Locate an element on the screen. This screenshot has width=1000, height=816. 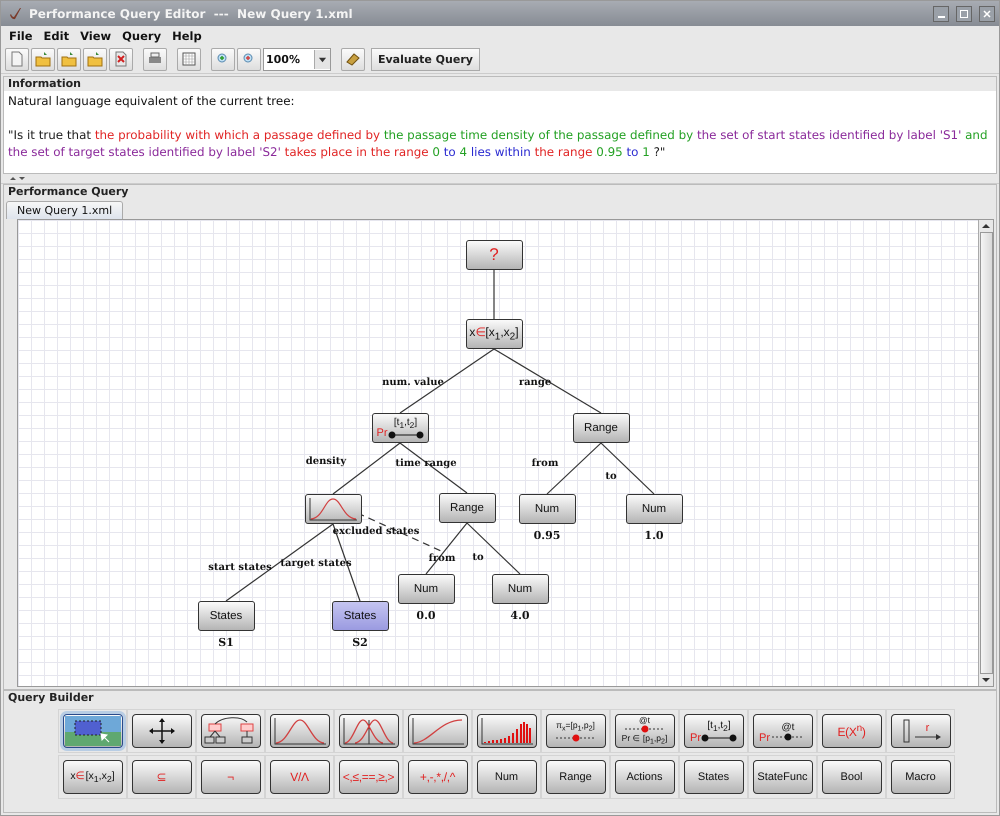
window-title: Performance Query Editor --- New Query 1.xml is located at coordinates (191, 13).